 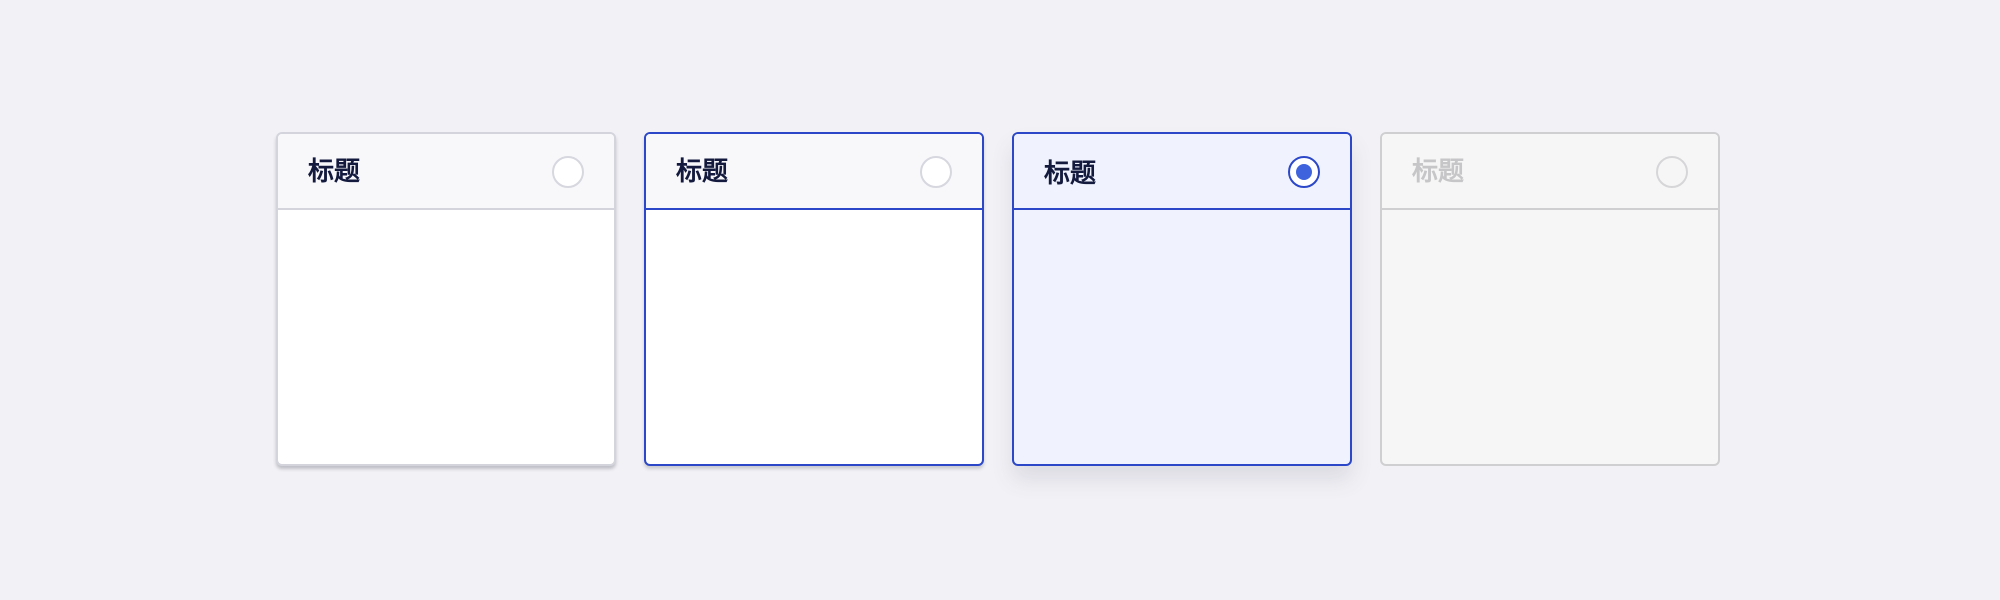 I want to click on radio-button-selected, so click(x=1304, y=172).